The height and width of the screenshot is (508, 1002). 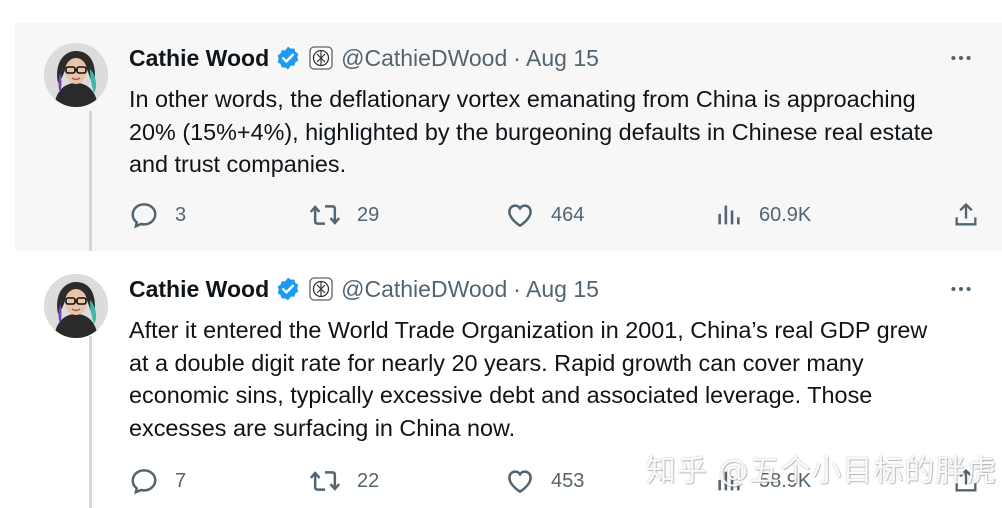 I want to click on like-button: 453, so click(x=544, y=481).